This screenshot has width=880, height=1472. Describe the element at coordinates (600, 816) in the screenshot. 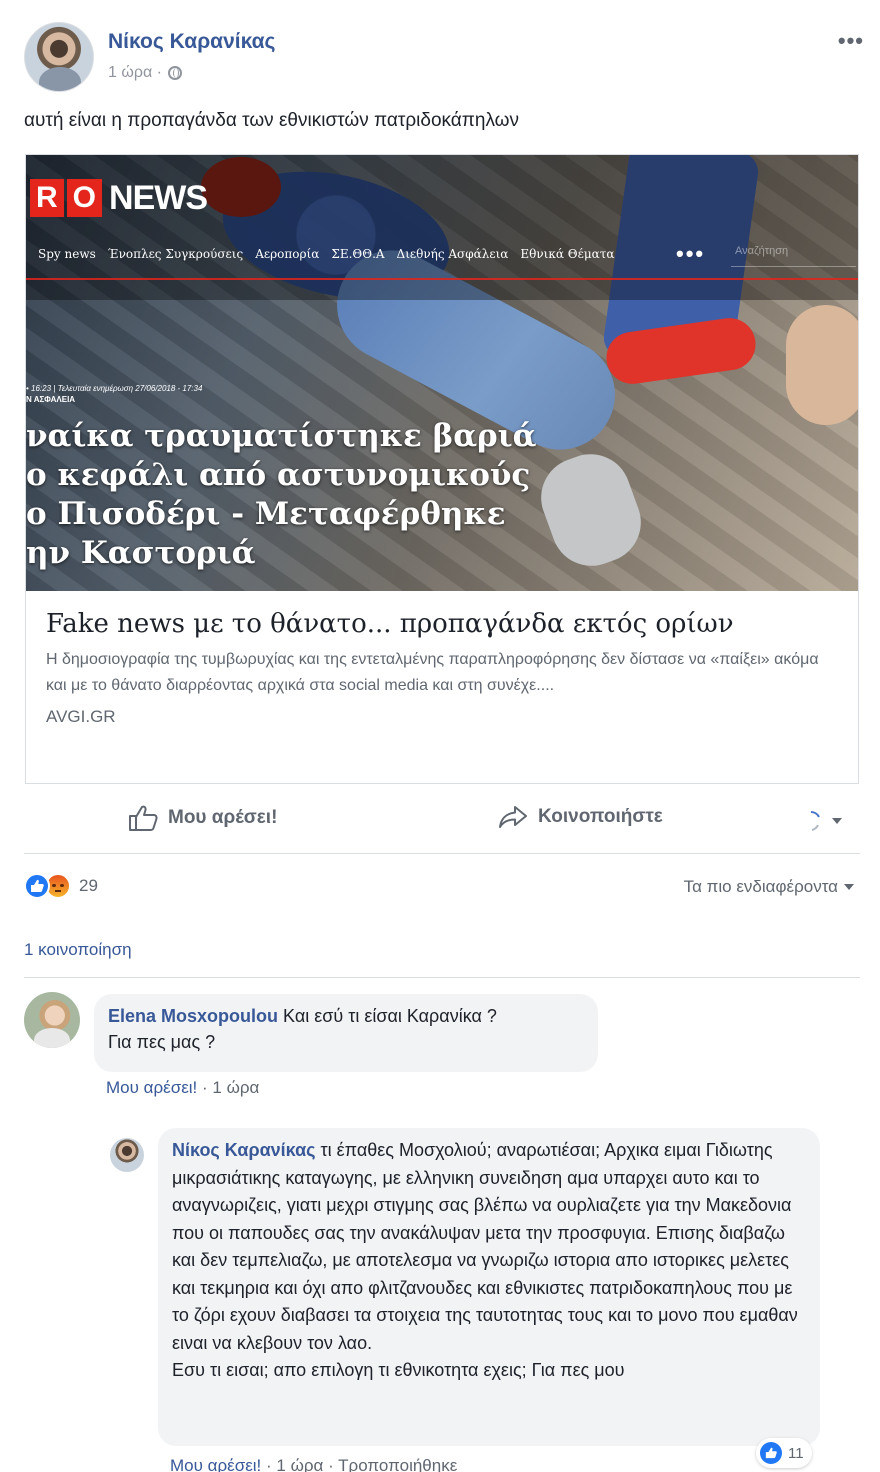

I see `share-button-label: Κοινοποιήστε` at that location.